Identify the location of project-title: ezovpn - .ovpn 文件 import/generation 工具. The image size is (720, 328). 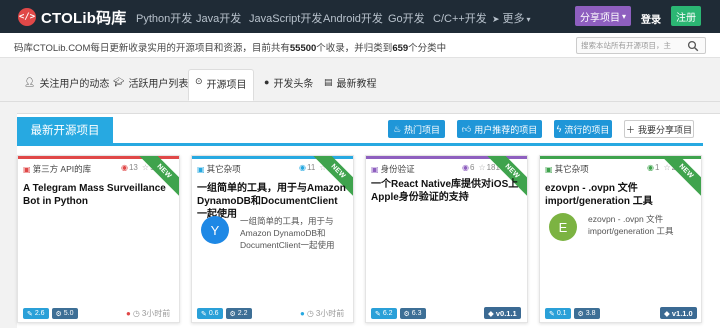
(620, 195).